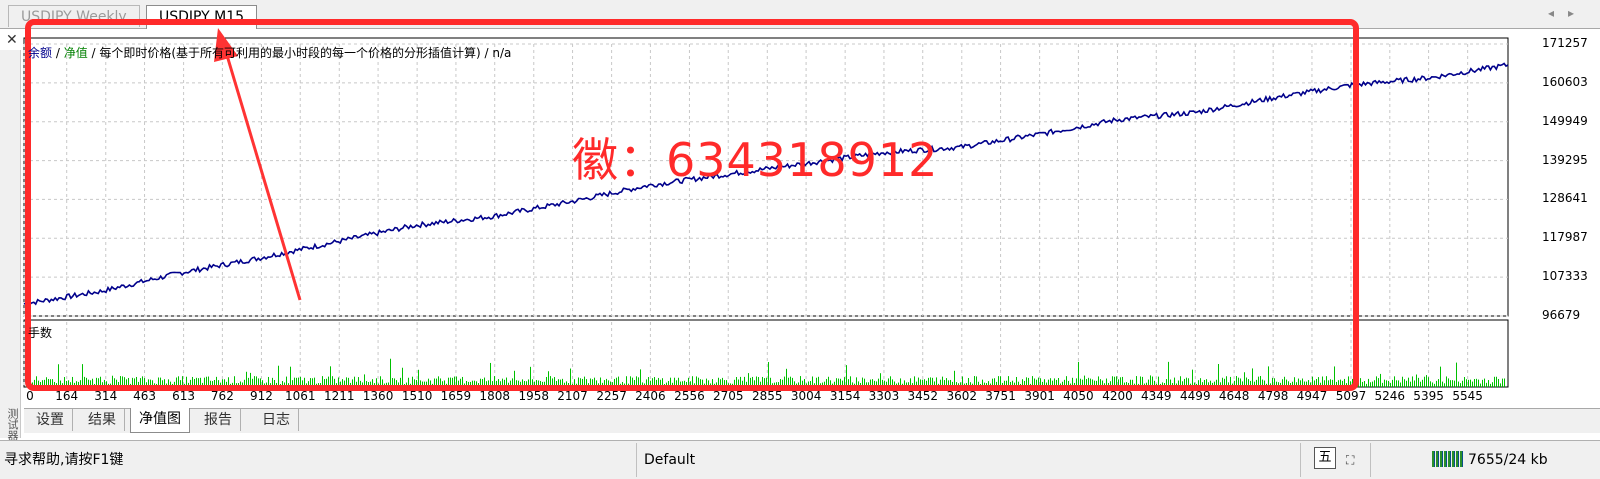  What do you see at coordinates (800, 459) in the screenshot?
I see `status-bar: 寻求帮助,请按F1键 Default 五 ⛶ 7655/24 kb` at bounding box center [800, 459].